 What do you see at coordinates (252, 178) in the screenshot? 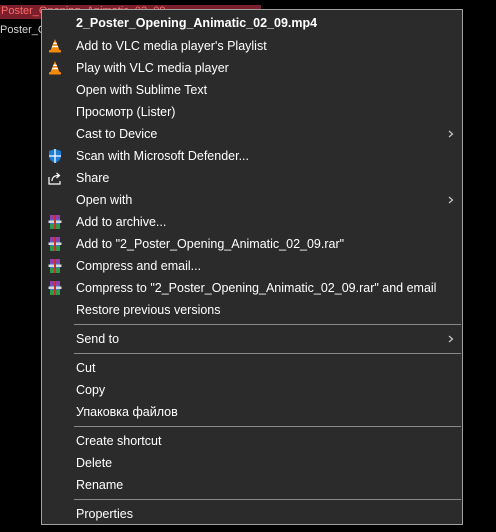
I see `menu-item-share: Share` at bounding box center [252, 178].